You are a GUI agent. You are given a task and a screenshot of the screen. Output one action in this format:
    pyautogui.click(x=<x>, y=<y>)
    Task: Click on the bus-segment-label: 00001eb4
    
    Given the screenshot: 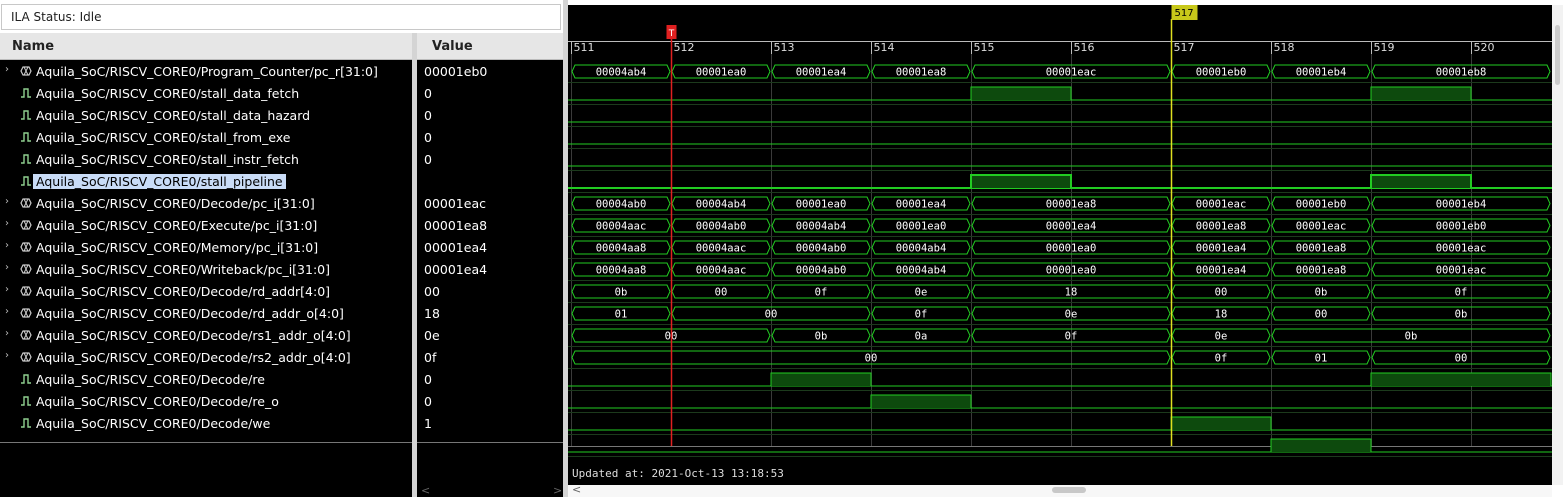 What is the action you would take?
    pyautogui.click(x=1461, y=205)
    